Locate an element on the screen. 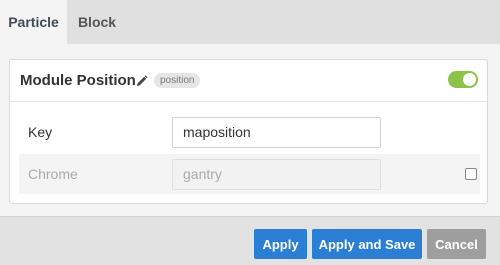  enable-toggle is located at coordinates (463, 79).